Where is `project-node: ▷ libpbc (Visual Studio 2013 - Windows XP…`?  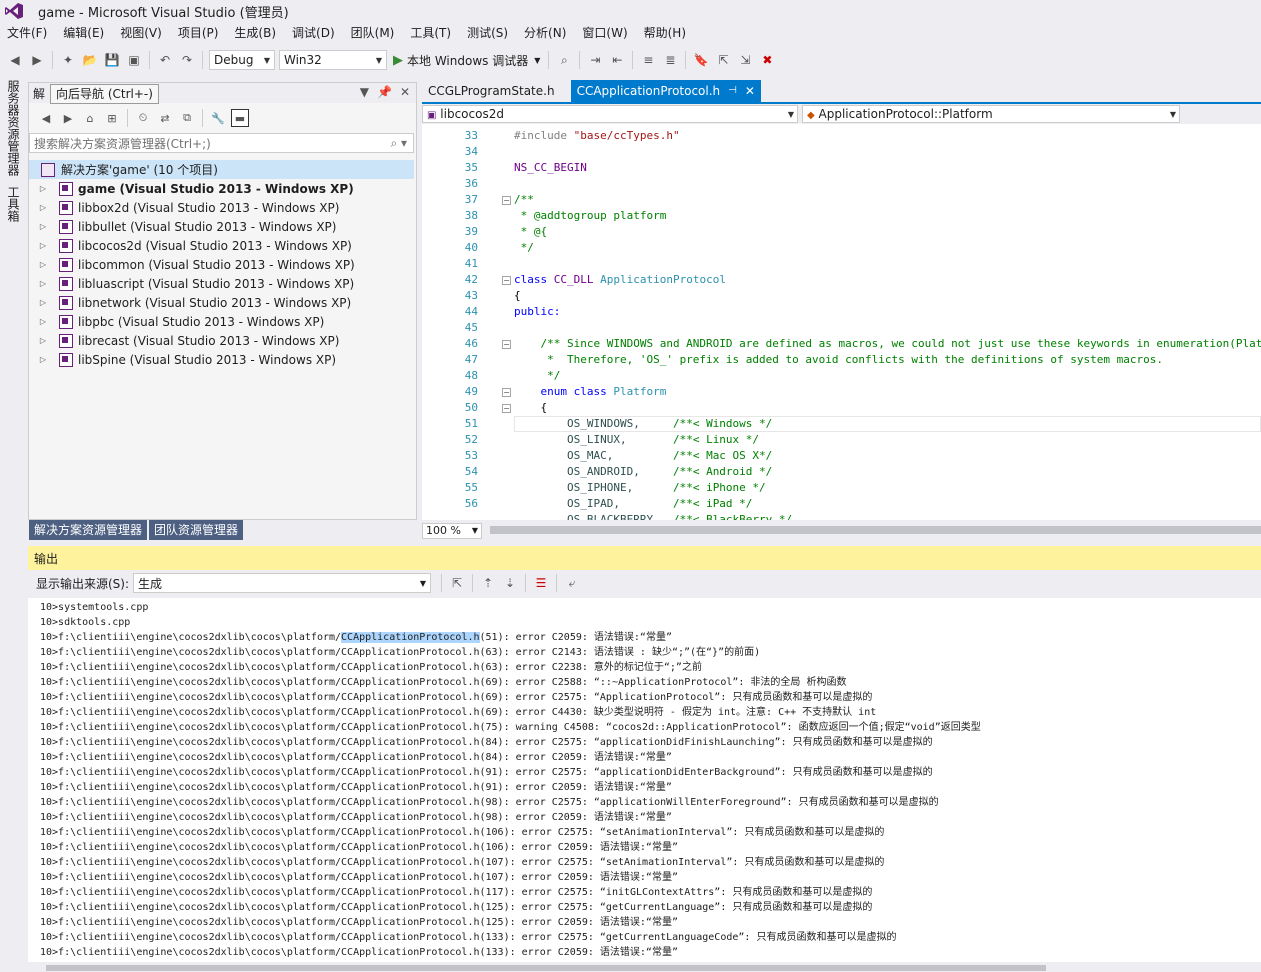
project-node: ▷ libpbc (Visual Studio 2013 - Windows XP… is located at coordinates (221, 321).